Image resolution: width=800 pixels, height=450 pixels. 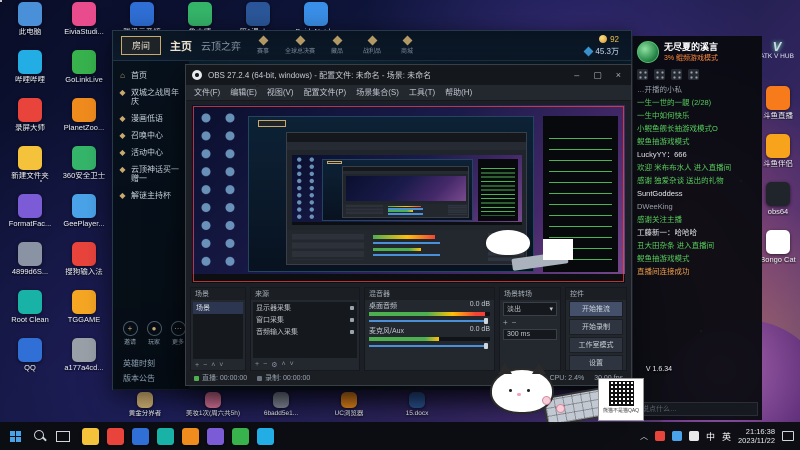 I want to click on search-icon, so click(x=41, y=436).